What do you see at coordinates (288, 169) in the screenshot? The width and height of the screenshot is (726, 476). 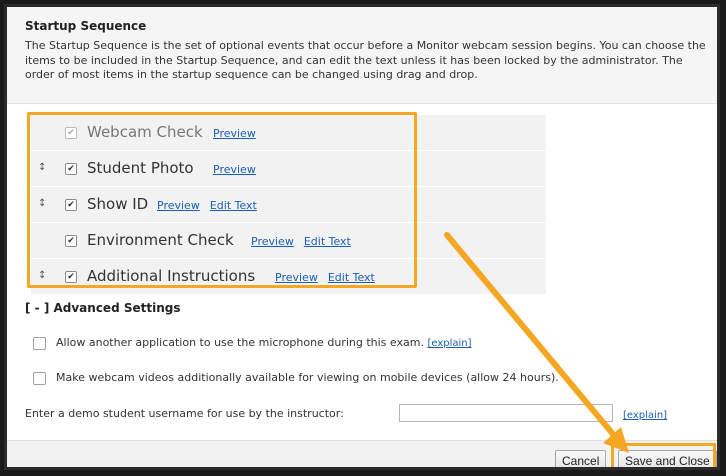 I see `sequence-item: ↕ ✔ Student Photo Preview` at bounding box center [288, 169].